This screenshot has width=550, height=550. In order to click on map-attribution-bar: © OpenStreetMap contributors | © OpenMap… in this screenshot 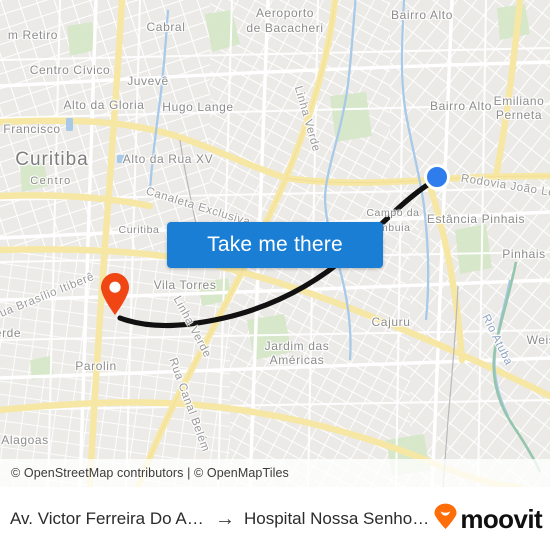, I will do `click(275, 473)`.